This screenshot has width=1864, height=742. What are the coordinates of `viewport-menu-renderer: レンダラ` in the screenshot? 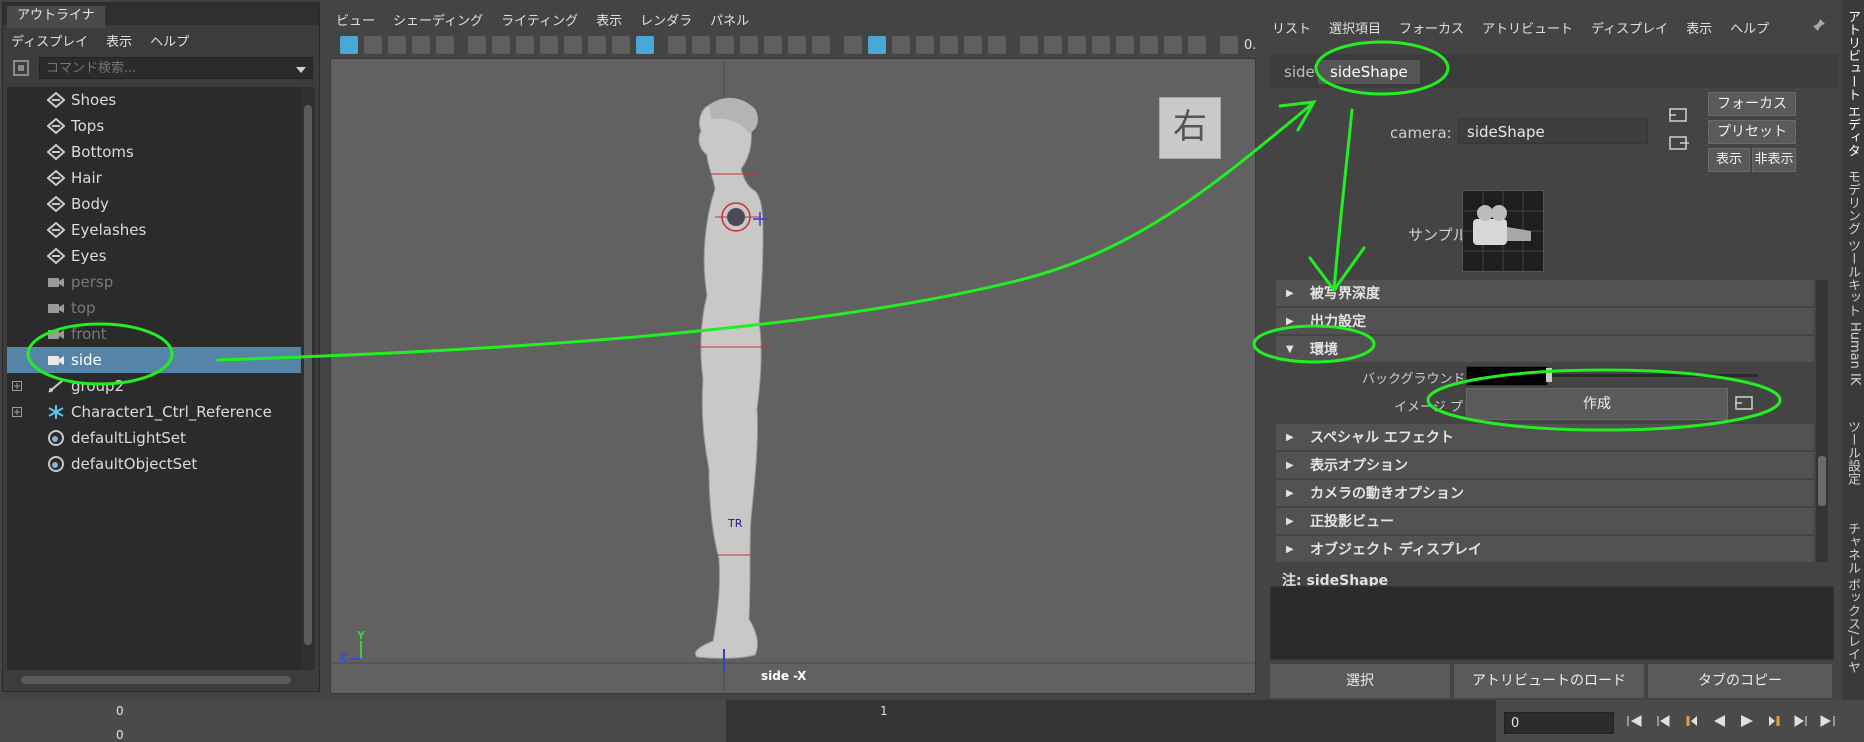 It's located at (666, 19).